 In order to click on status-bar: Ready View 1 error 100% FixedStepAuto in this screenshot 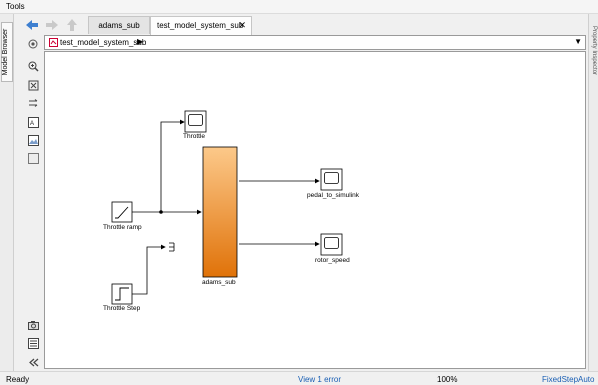, I will do `click(299, 378)`.